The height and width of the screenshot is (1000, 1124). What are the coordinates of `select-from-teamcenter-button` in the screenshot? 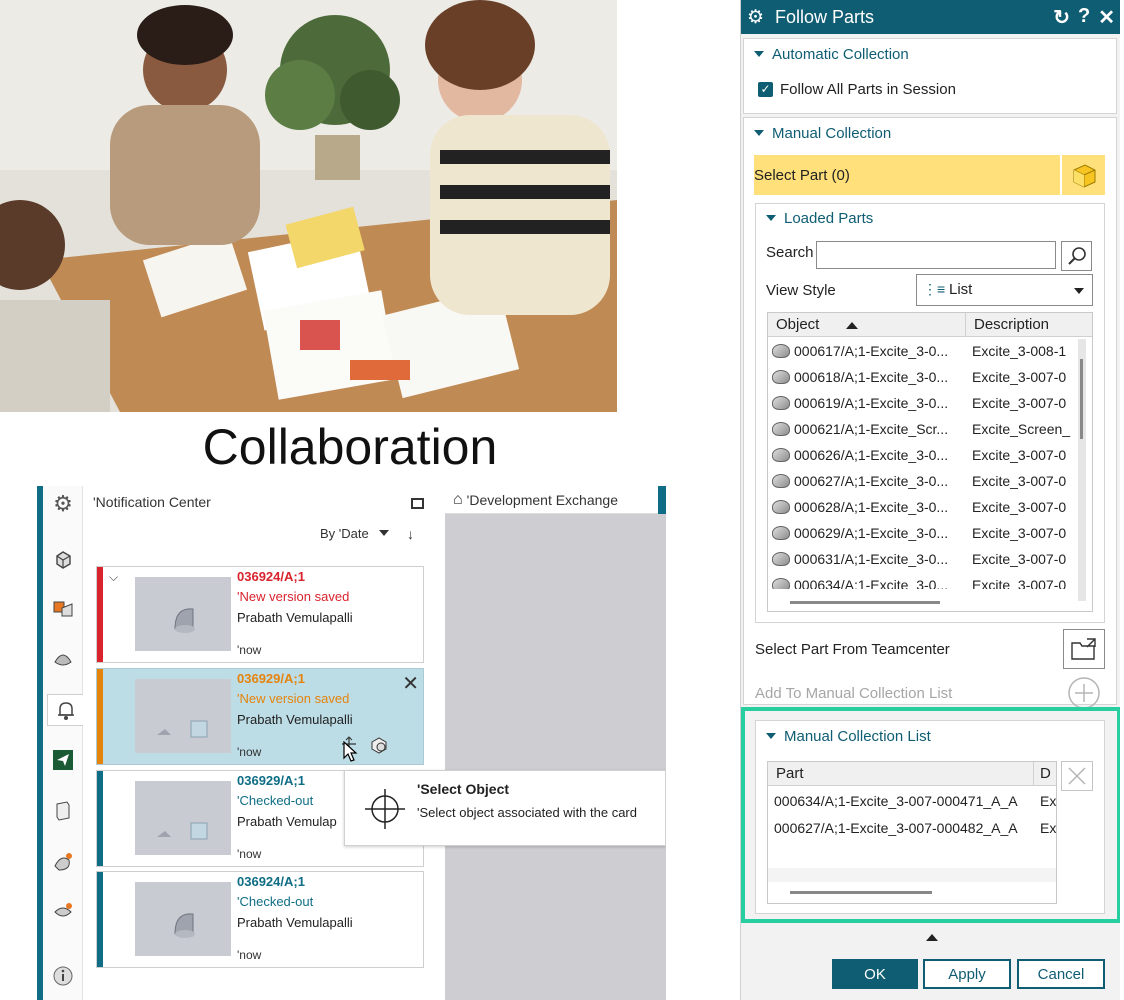 It's located at (1084, 649).